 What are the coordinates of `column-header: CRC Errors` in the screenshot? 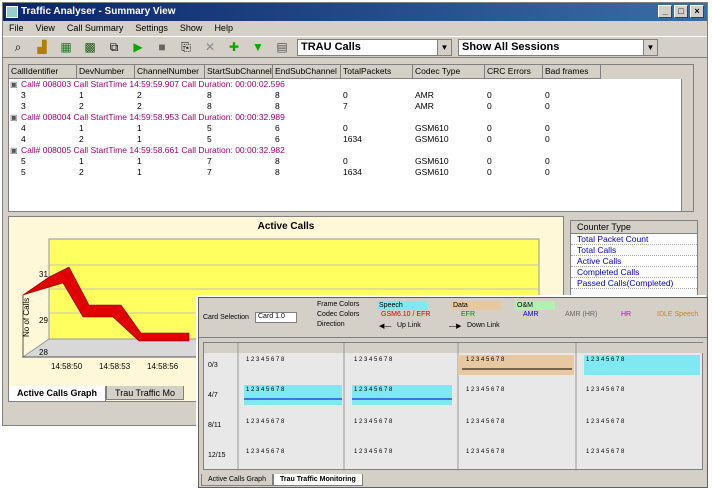 It's located at (514, 72).